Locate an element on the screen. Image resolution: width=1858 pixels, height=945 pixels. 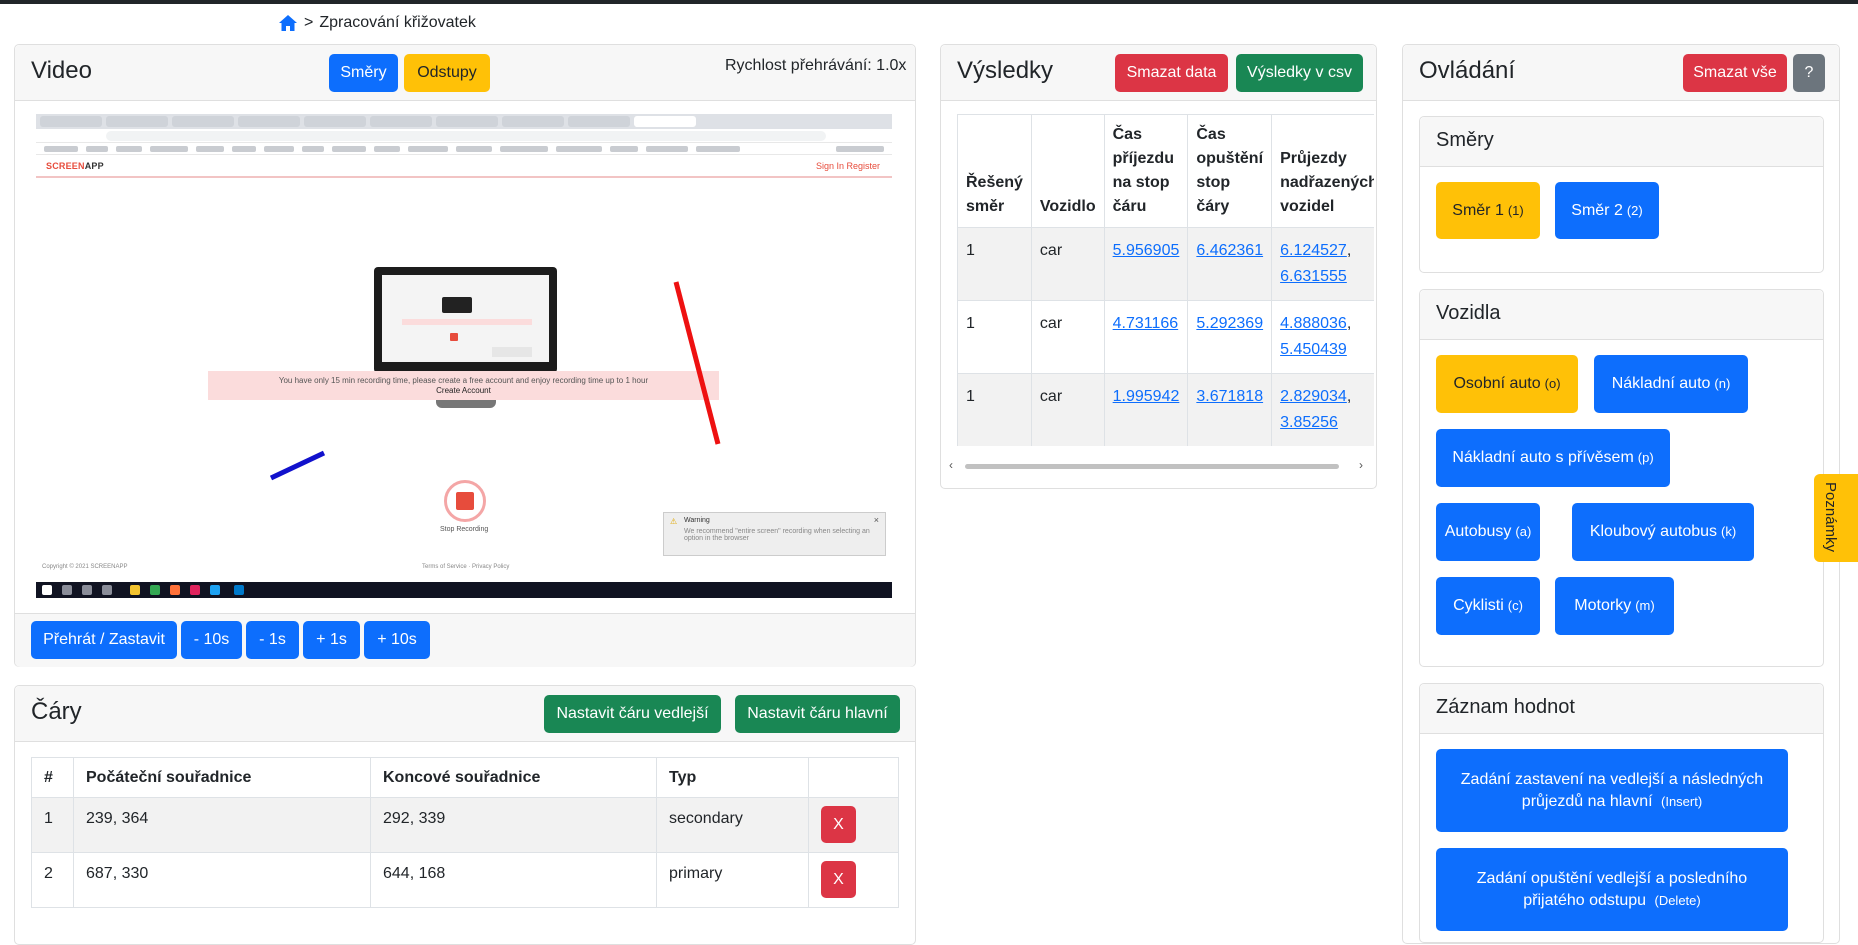
breadcrumb: > Zpracování křižovatek is located at coordinates (377, 23).